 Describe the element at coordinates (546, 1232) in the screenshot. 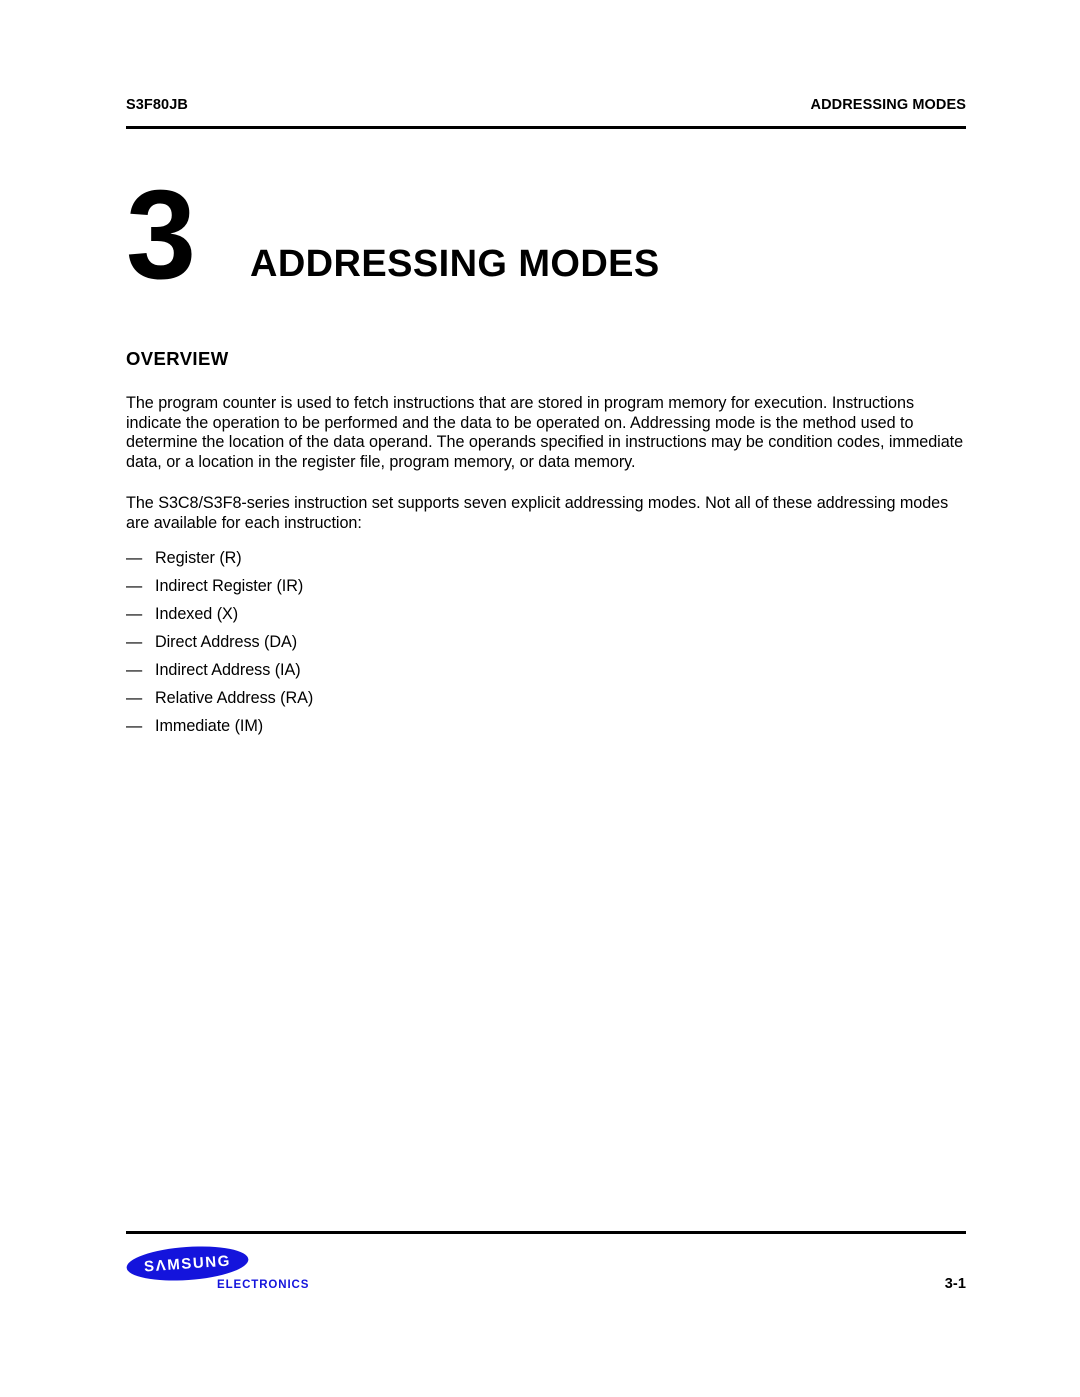

I see `footer-divider-rule` at that location.